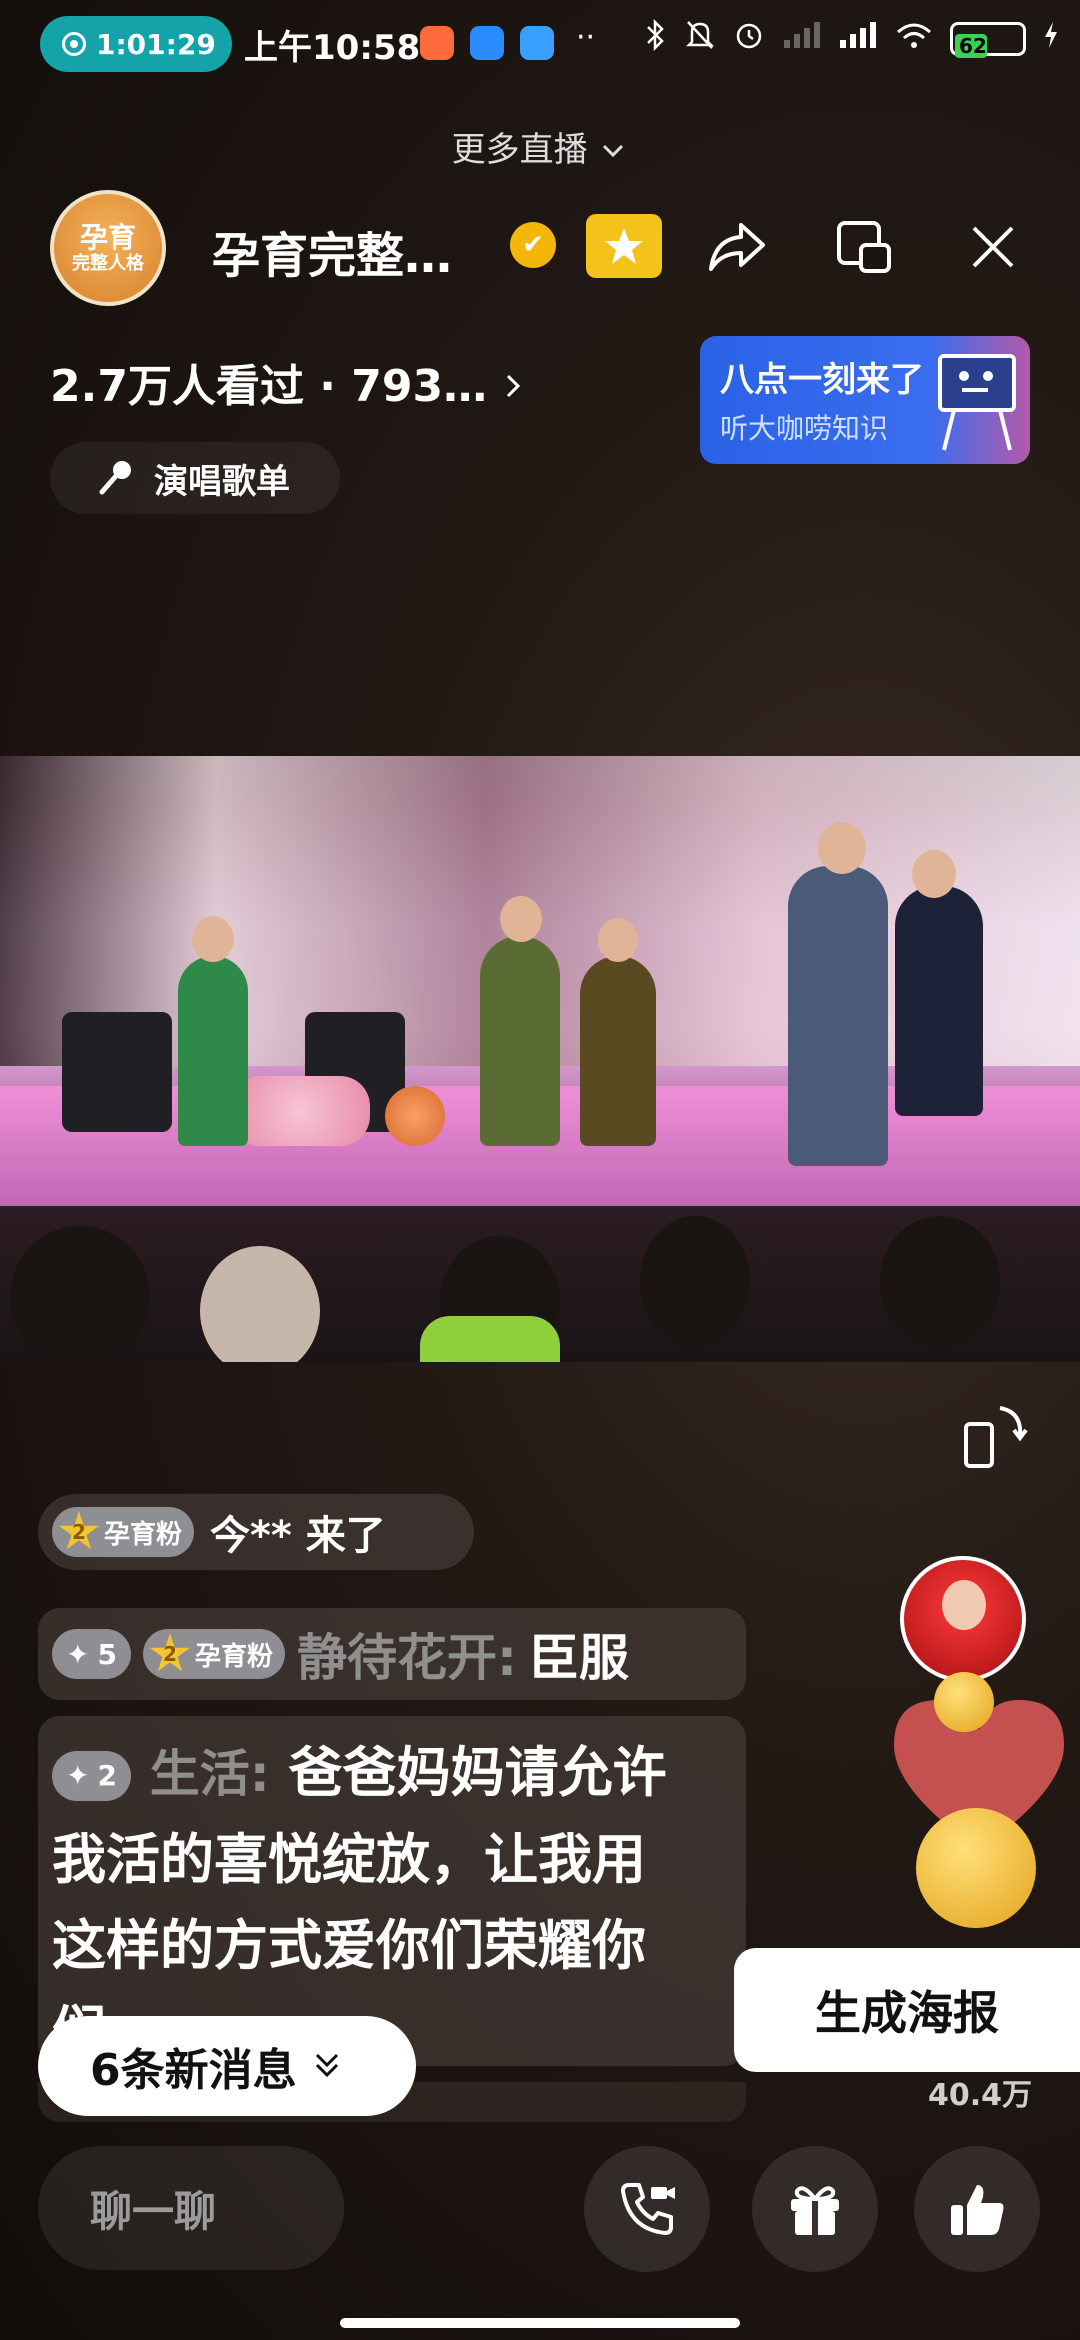 The image size is (1080, 2340). What do you see at coordinates (656, 38) in the screenshot?
I see `bluetooth-icon` at bounding box center [656, 38].